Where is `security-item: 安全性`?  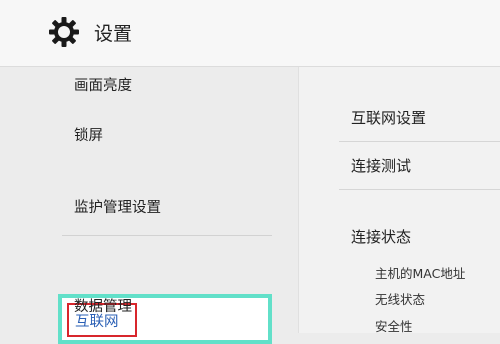 security-item: 安全性 is located at coordinates (394, 325).